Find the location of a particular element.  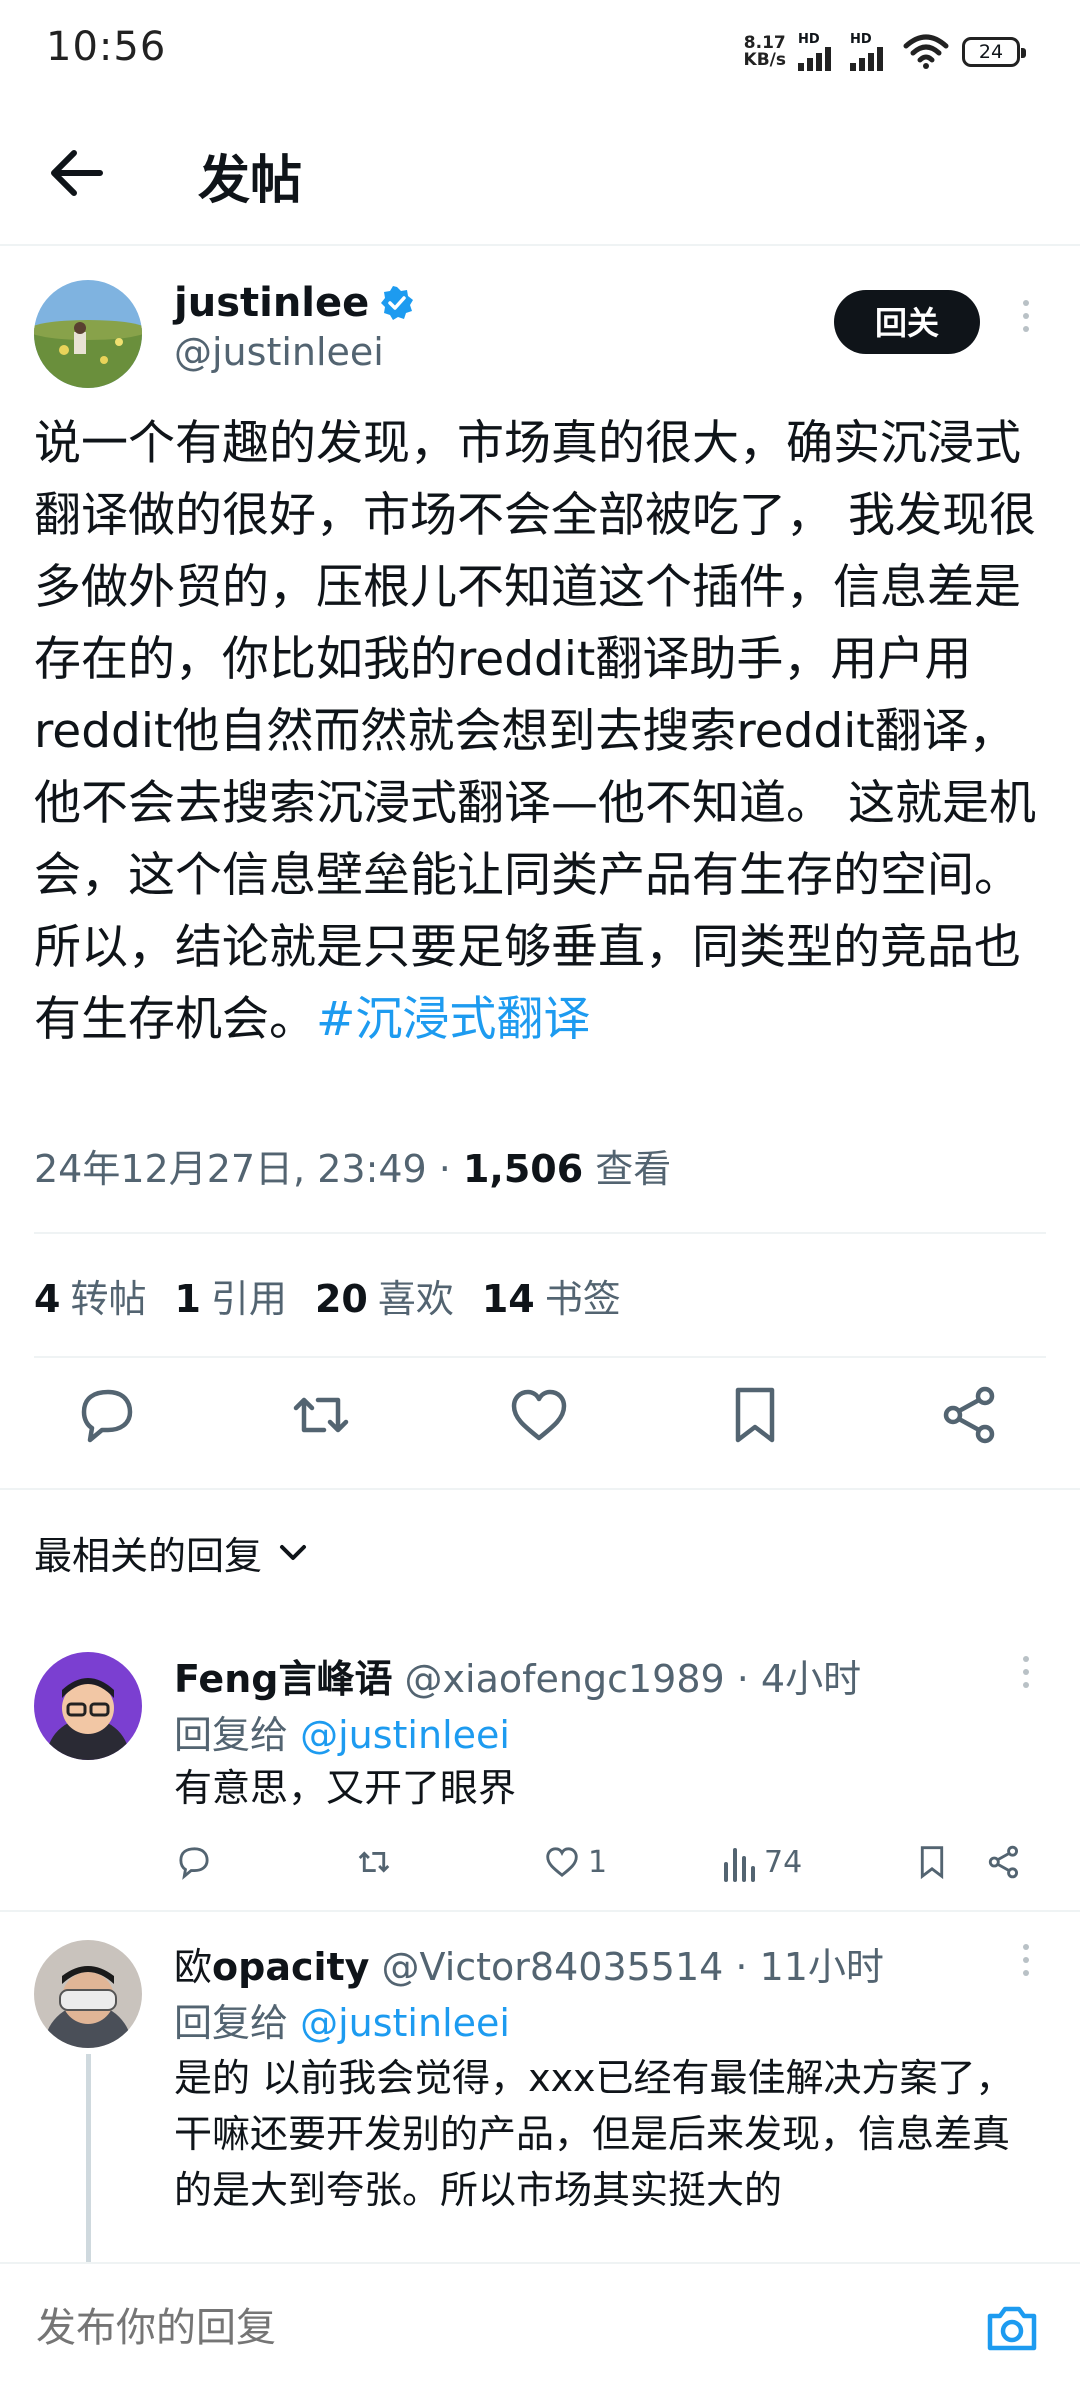

reply-handle-time: @Victor84035514 · 11小时 is located at coordinates (626, 1967).